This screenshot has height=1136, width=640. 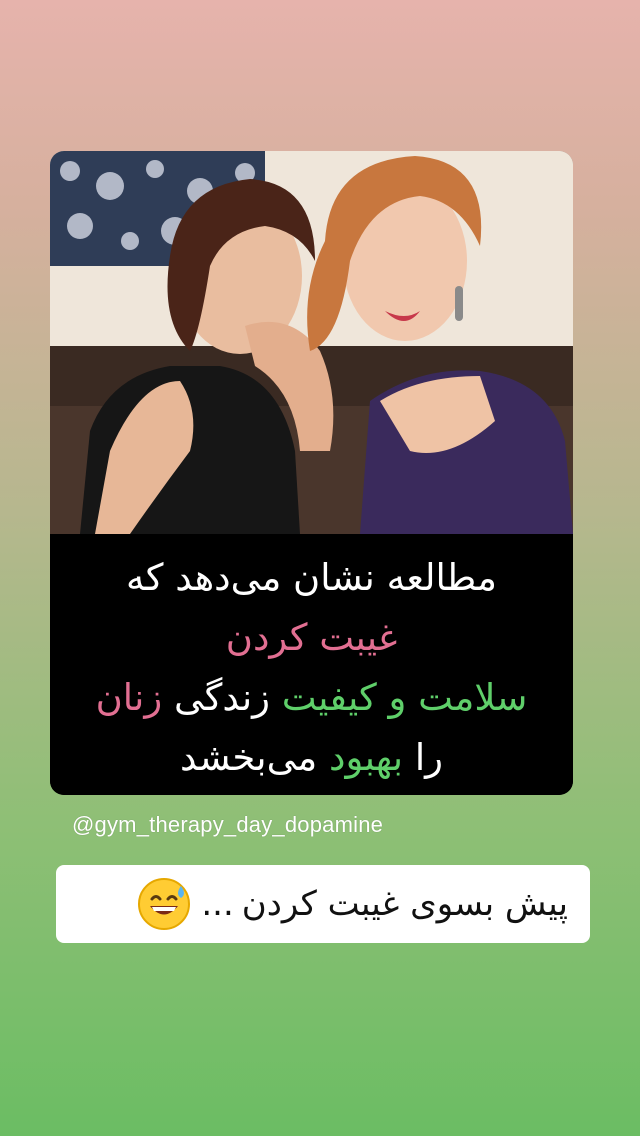 I want to click on sticker-text: پیش بسوی غیبت کردن, so click(x=404, y=904).